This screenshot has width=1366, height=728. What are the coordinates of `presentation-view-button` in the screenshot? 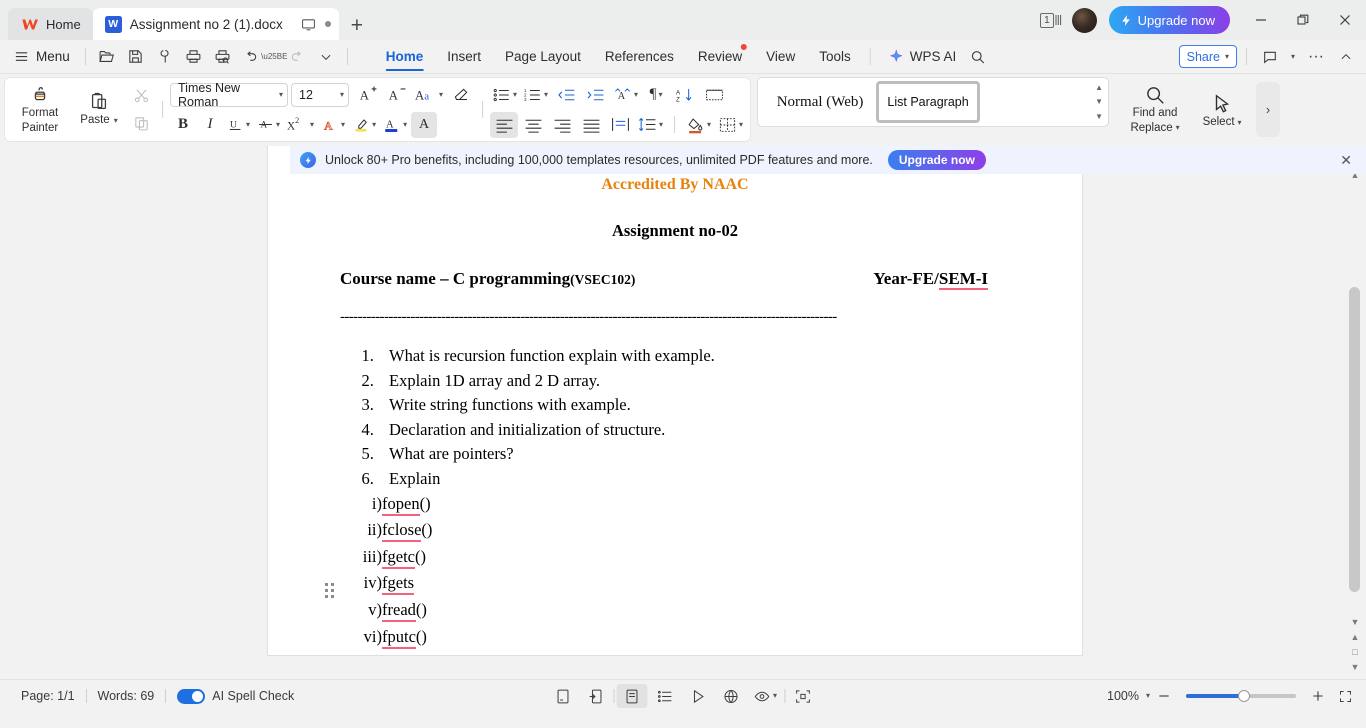 It's located at (698, 696).